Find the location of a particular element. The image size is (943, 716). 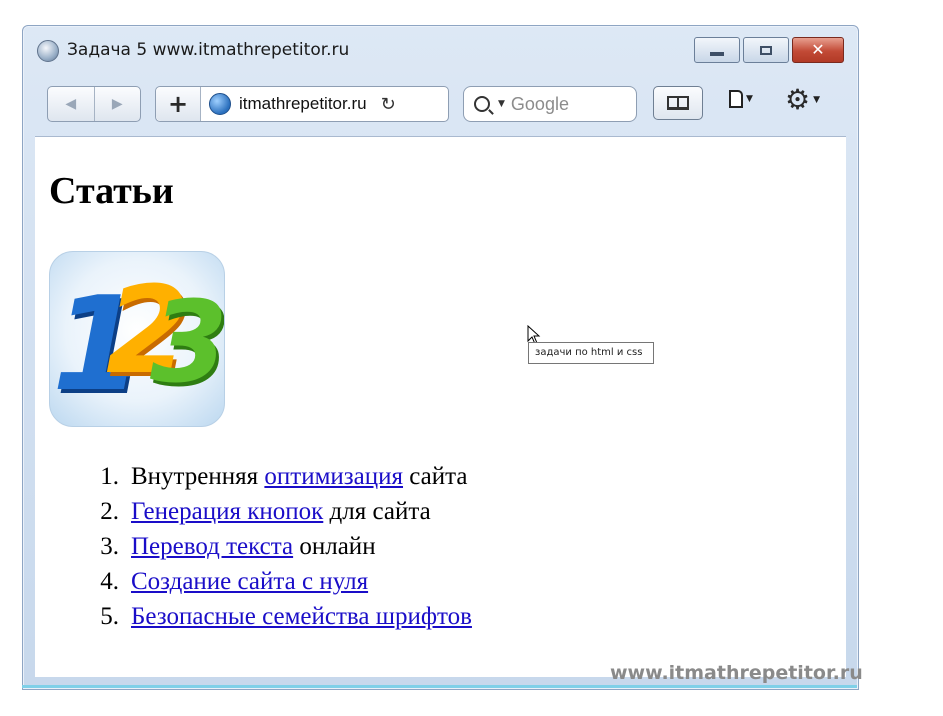

close-button: ✕ is located at coordinates (818, 50).